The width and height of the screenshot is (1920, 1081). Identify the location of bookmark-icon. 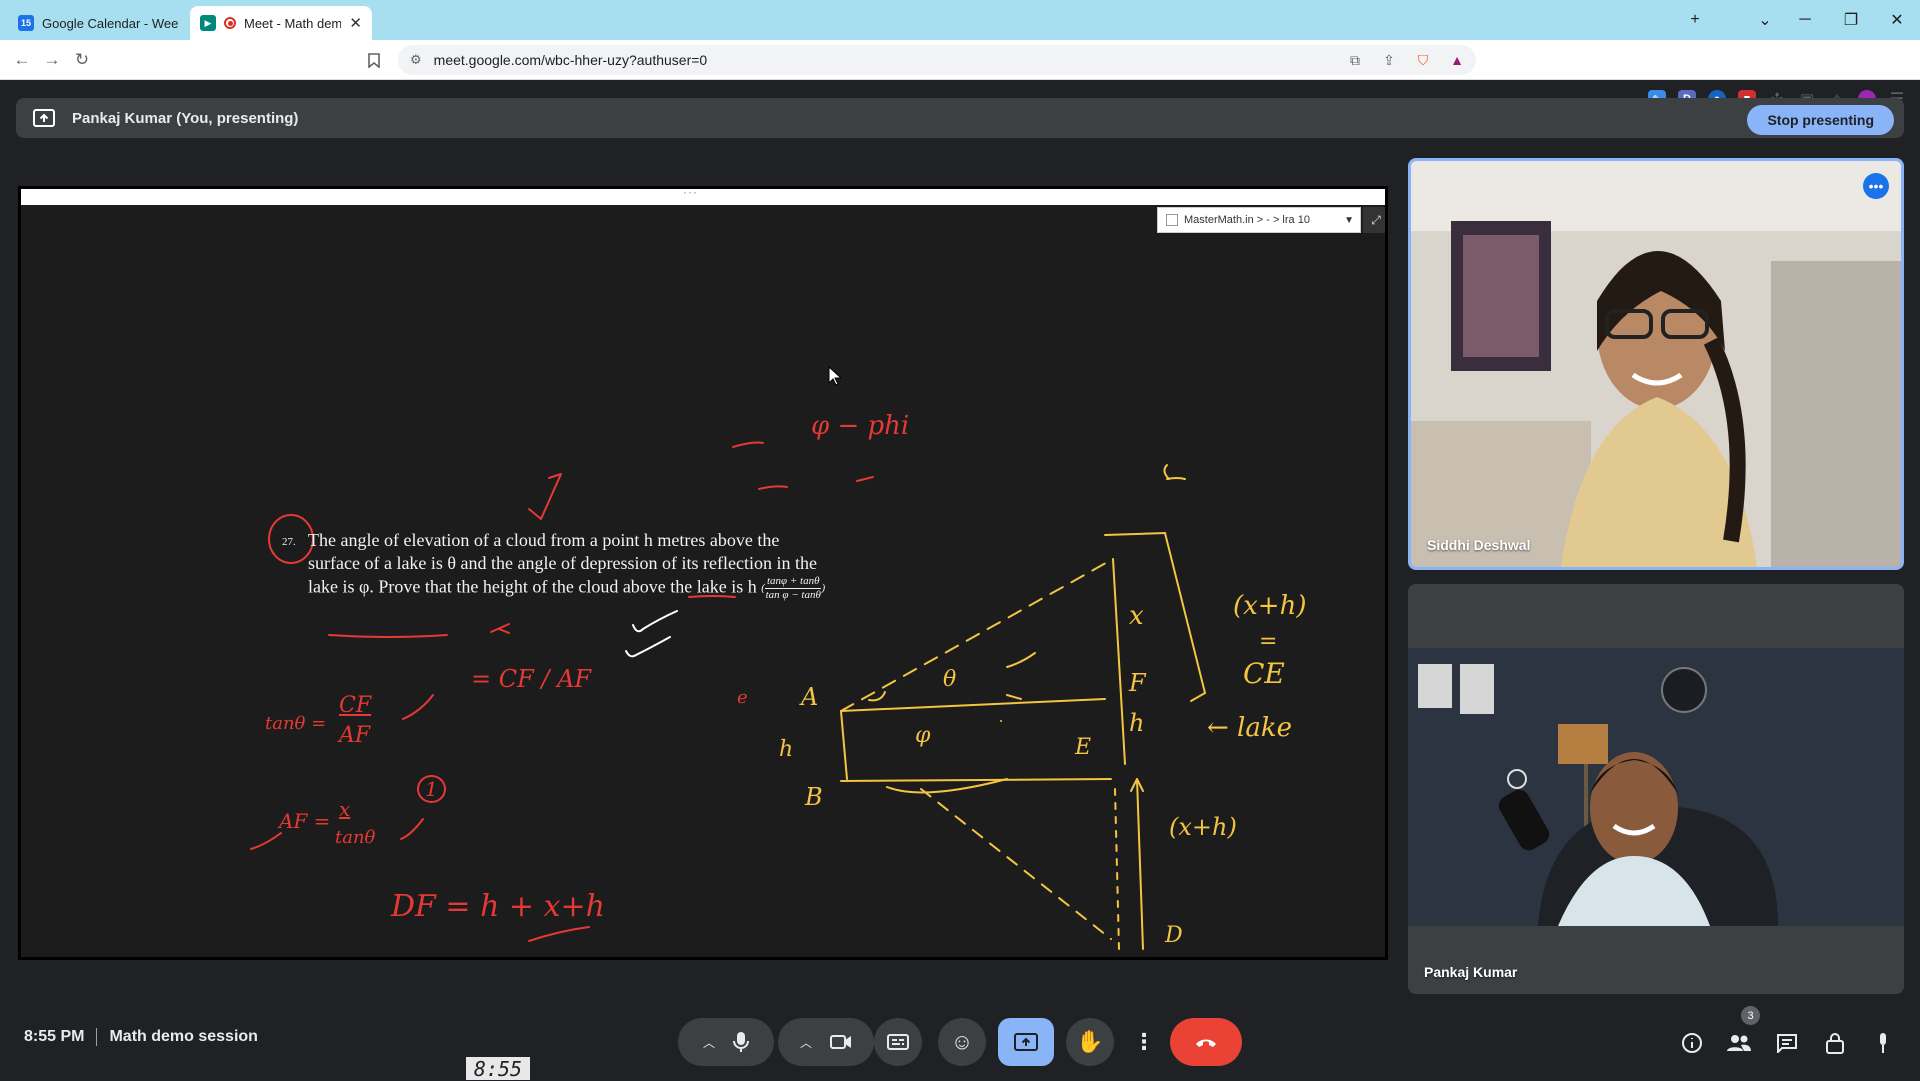
(374, 60).